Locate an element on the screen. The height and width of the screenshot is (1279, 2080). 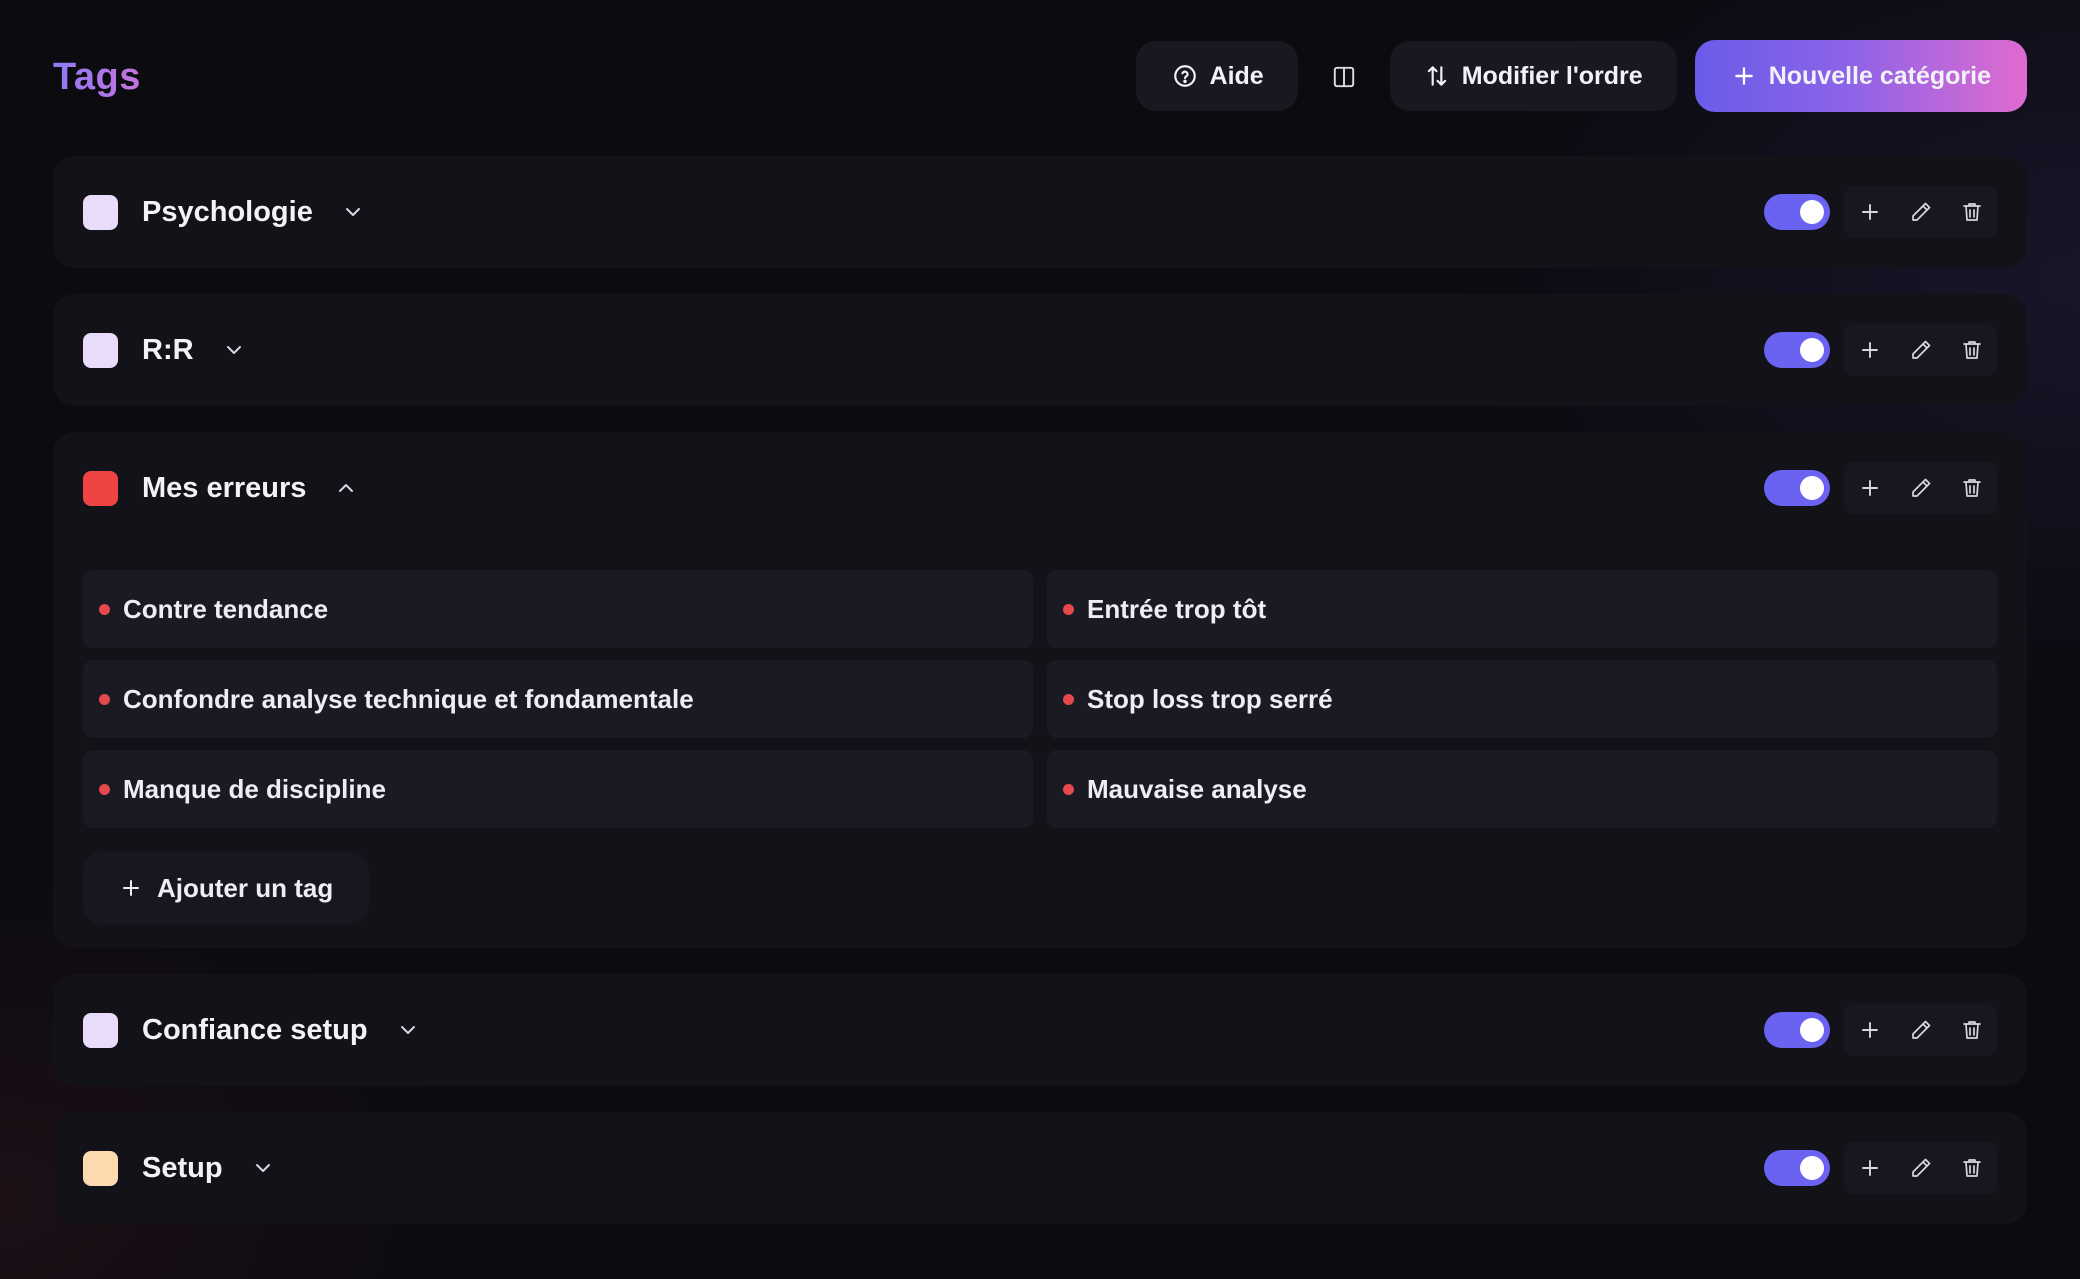
tag-label: Mauvaise analyse is located at coordinates (1197, 788).